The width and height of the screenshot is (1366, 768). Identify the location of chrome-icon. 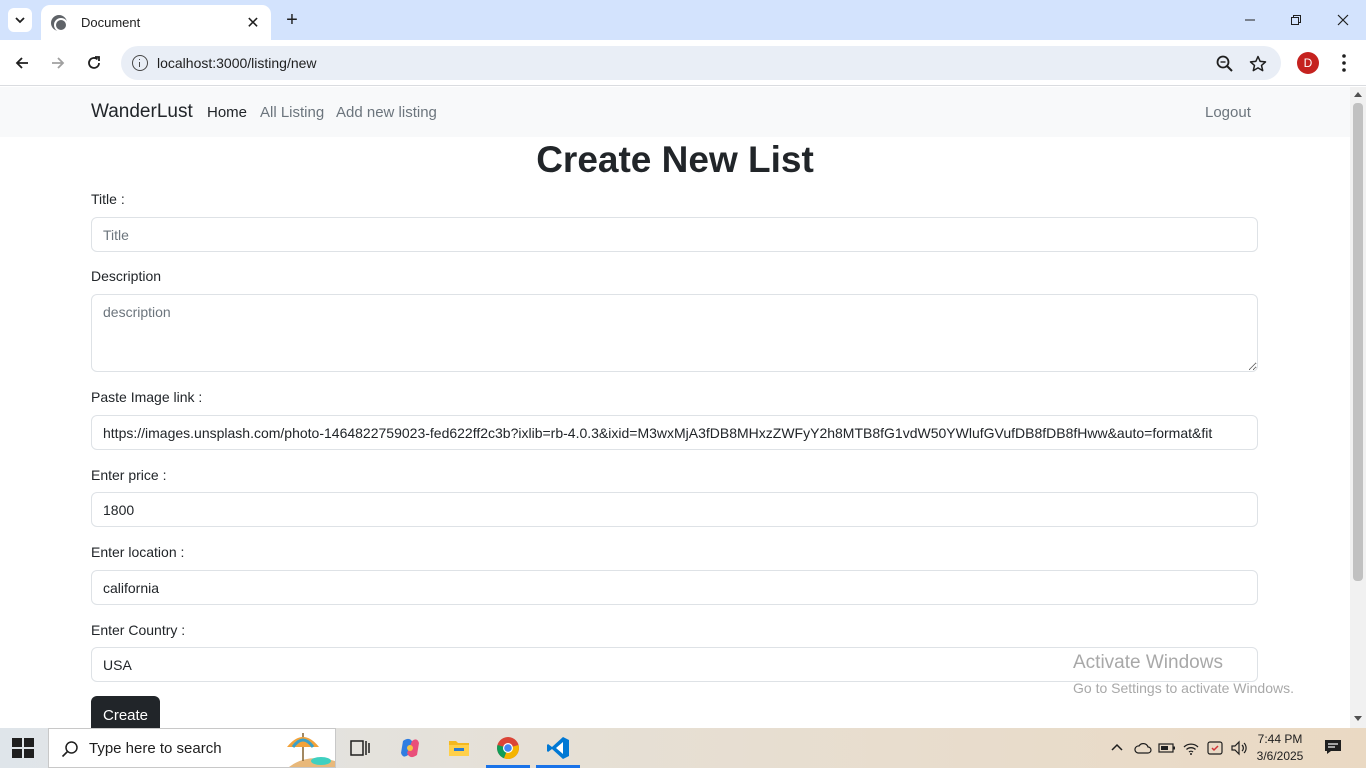
(508, 748).